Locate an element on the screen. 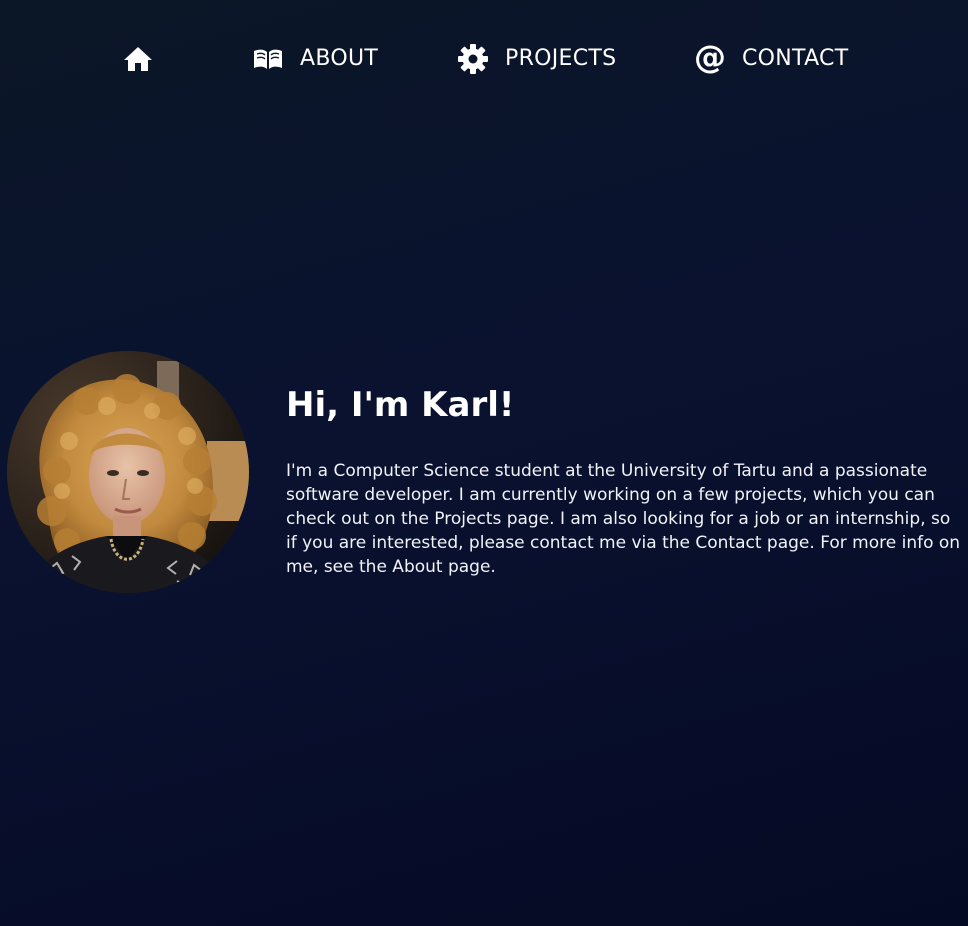  gear-icon is located at coordinates (473, 59).